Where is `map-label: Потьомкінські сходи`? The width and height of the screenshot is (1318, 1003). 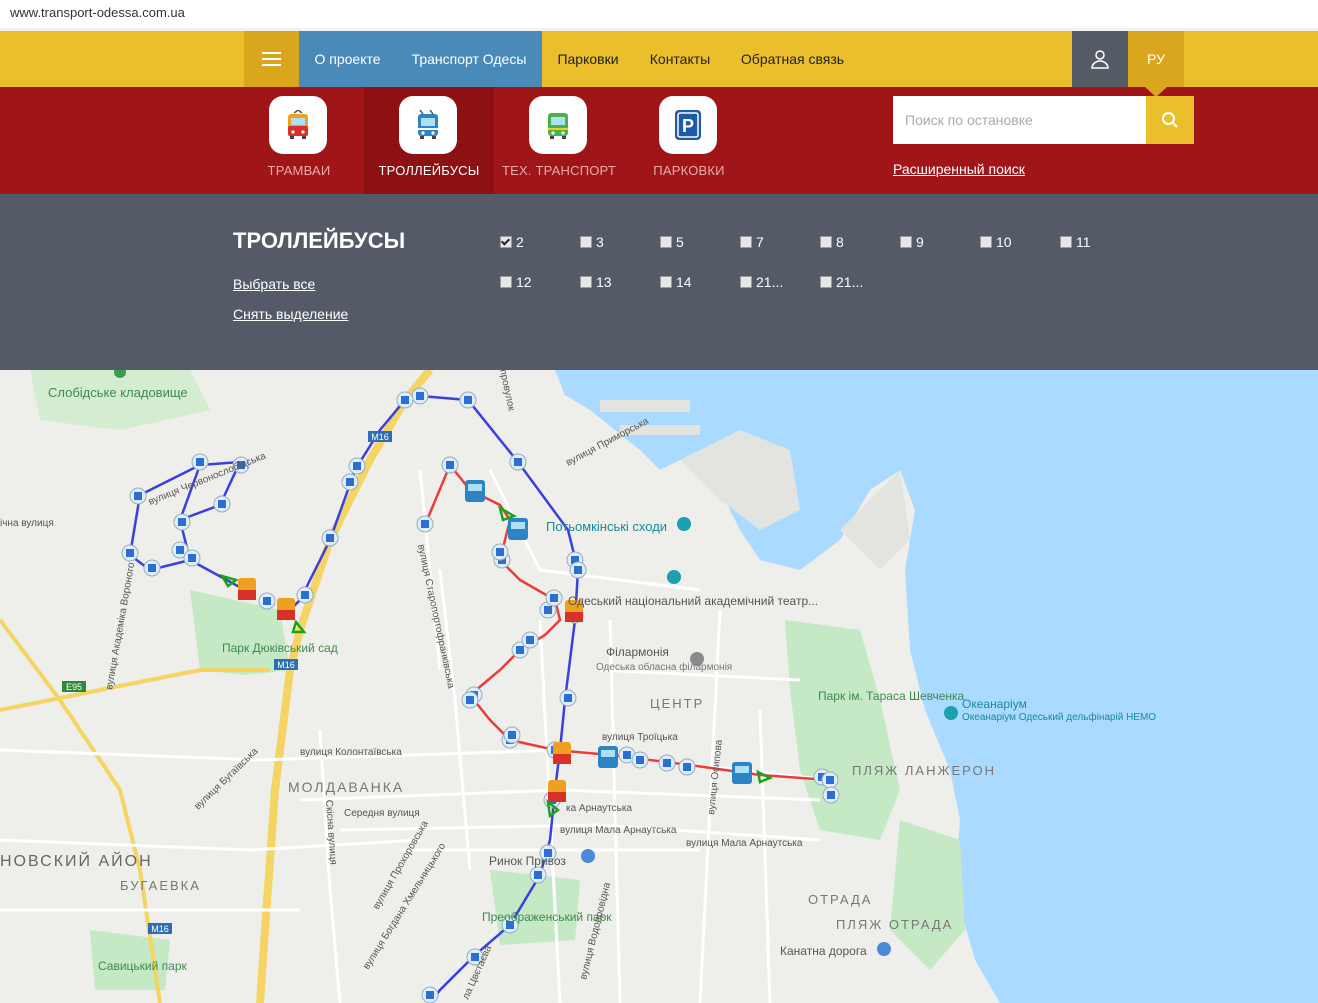 map-label: Потьомкінські сходи is located at coordinates (606, 526).